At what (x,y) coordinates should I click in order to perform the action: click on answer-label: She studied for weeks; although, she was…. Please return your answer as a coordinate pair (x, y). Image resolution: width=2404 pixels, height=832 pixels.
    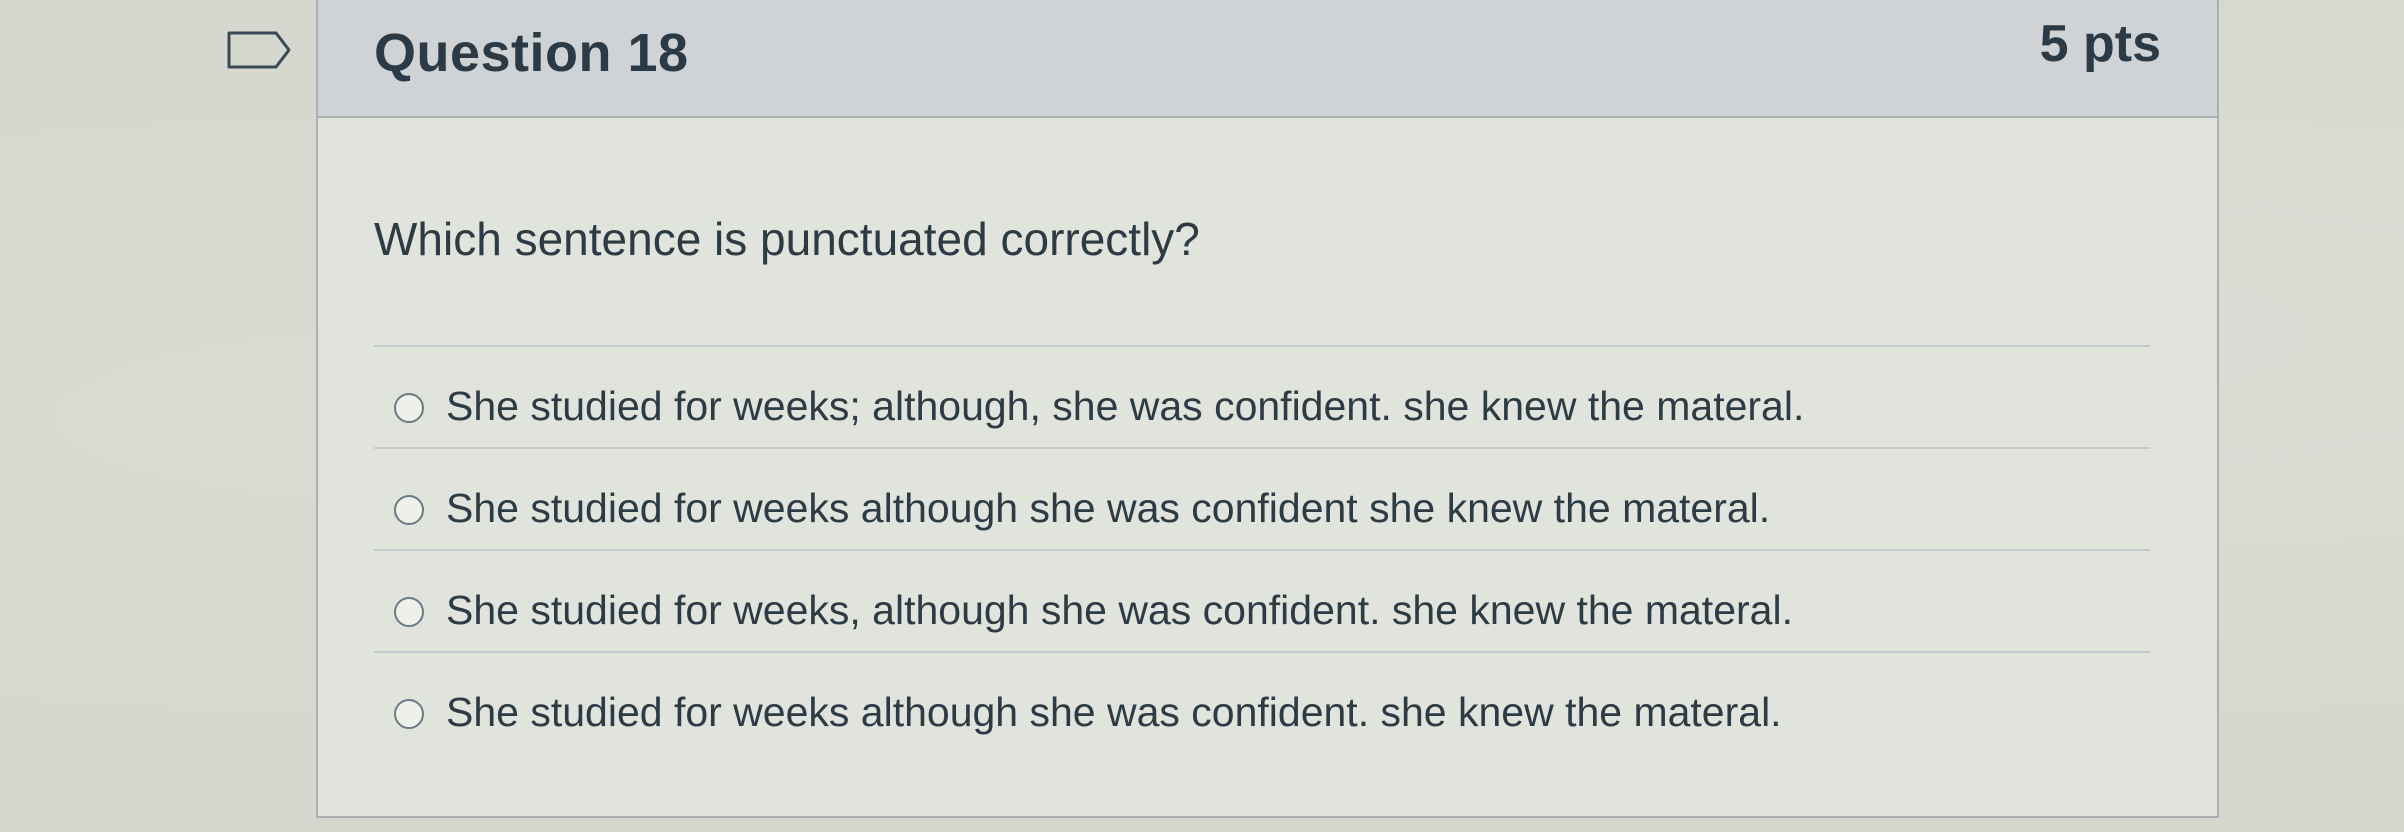
    Looking at the image, I should click on (1125, 406).